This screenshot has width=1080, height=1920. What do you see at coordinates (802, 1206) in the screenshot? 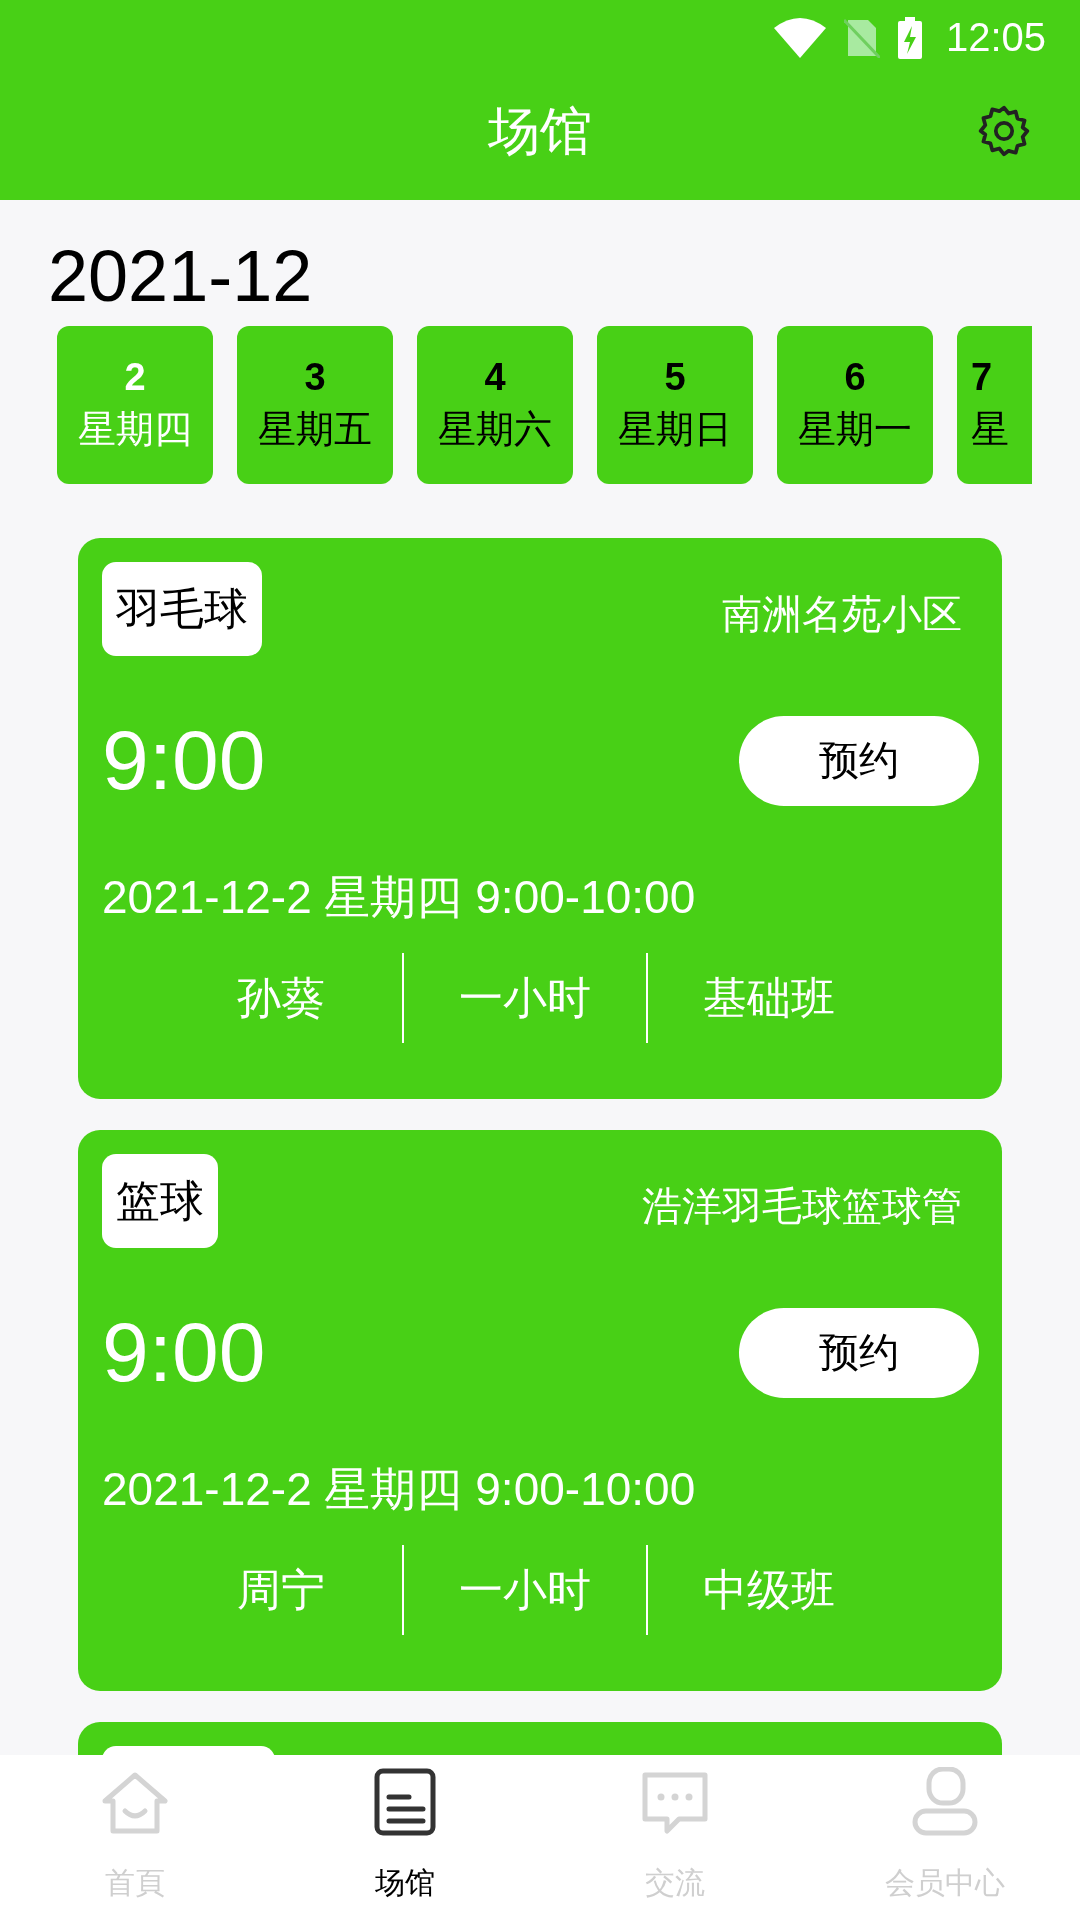
I see `venue-name: 浩洋羽毛球篮球管` at bounding box center [802, 1206].